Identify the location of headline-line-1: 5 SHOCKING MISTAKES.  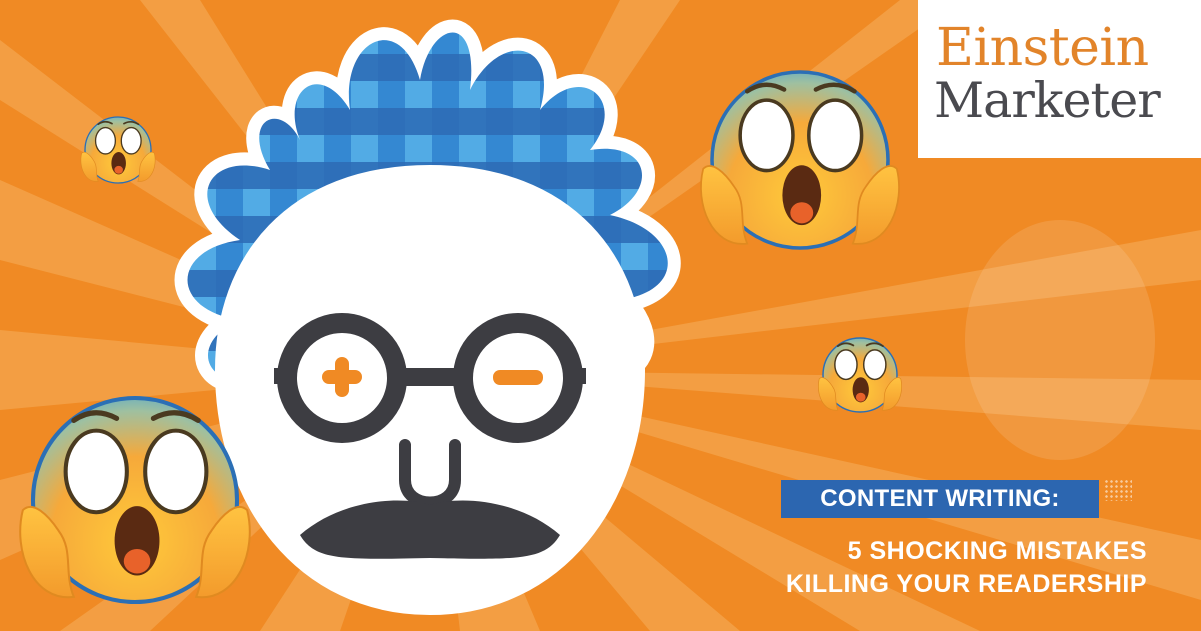
(997, 551).